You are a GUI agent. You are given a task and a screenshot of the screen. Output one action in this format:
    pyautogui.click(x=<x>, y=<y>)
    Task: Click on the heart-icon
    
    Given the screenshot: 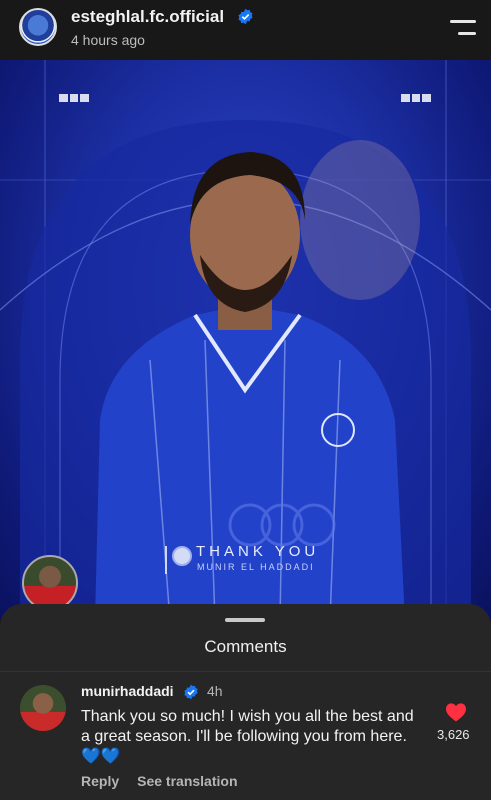 What is the action you would take?
    pyautogui.click(x=456, y=712)
    